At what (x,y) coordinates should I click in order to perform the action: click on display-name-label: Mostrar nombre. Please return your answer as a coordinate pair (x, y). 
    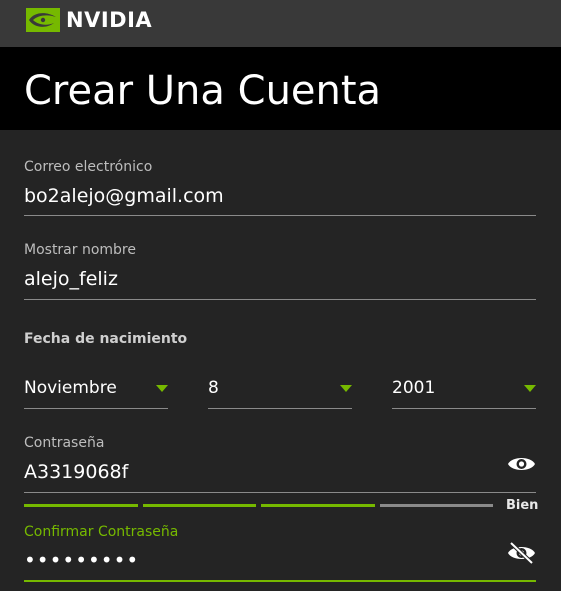
    Looking at the image, I should click on (80, 250).